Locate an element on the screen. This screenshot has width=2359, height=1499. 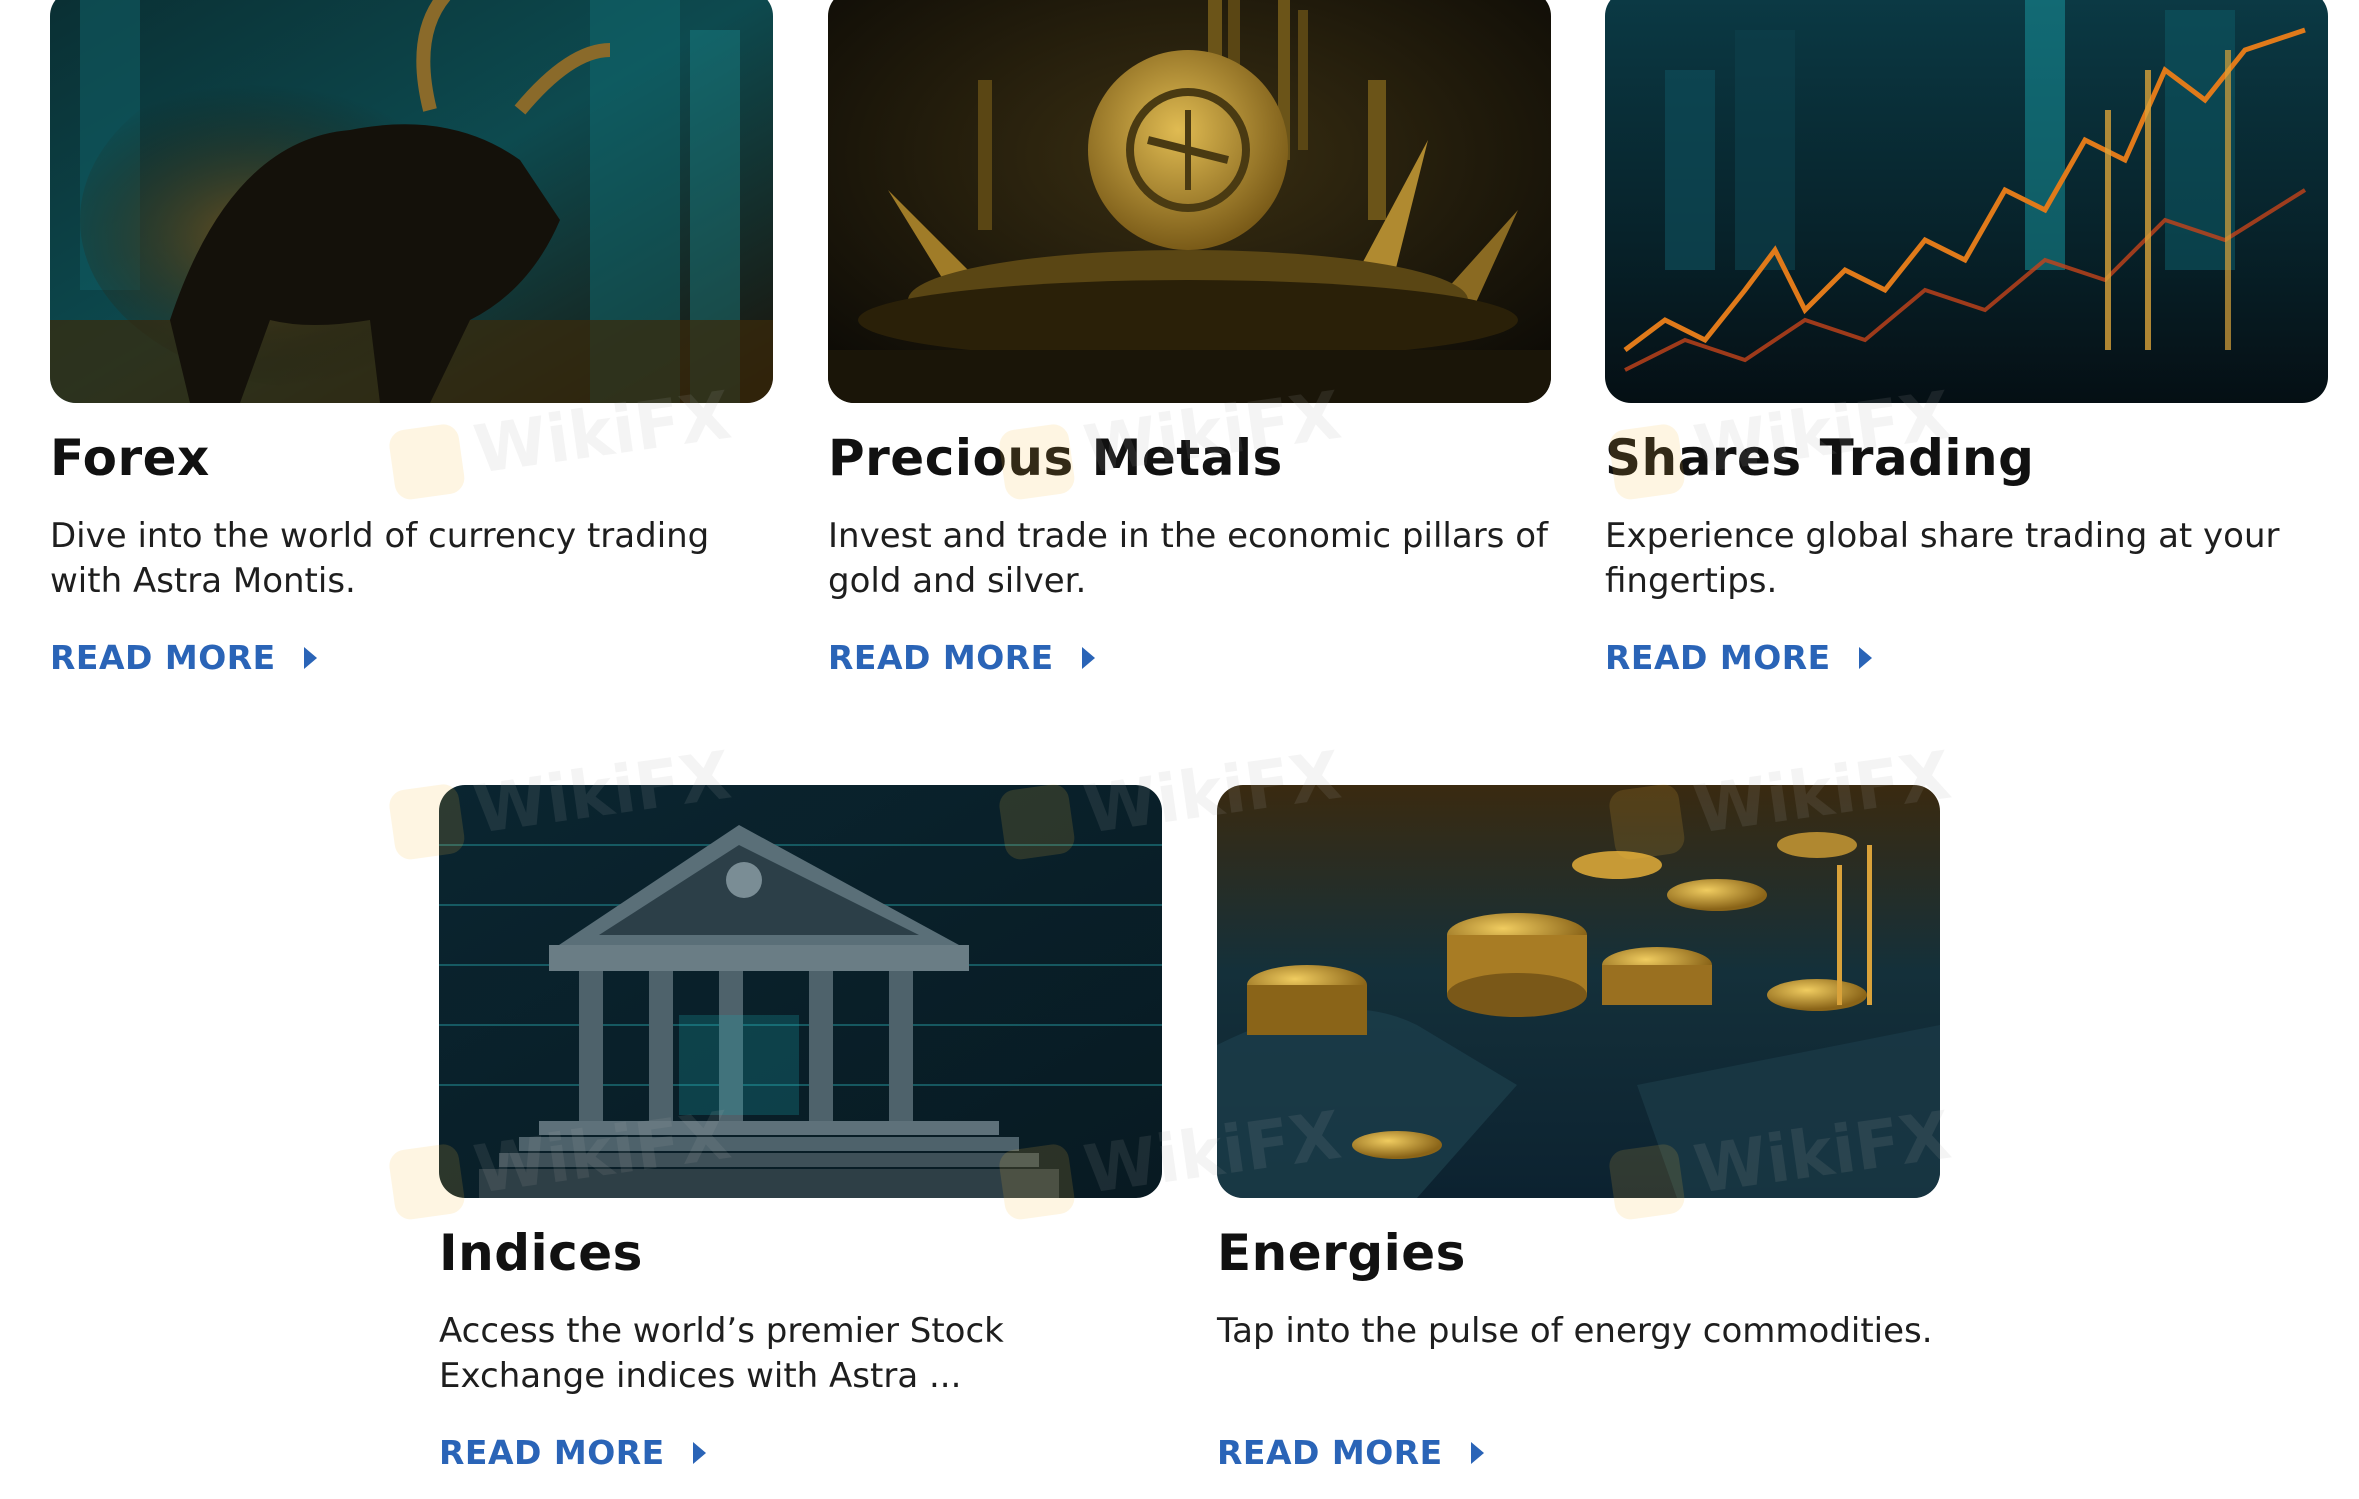
forex-image is located at coordinates (411, 201).